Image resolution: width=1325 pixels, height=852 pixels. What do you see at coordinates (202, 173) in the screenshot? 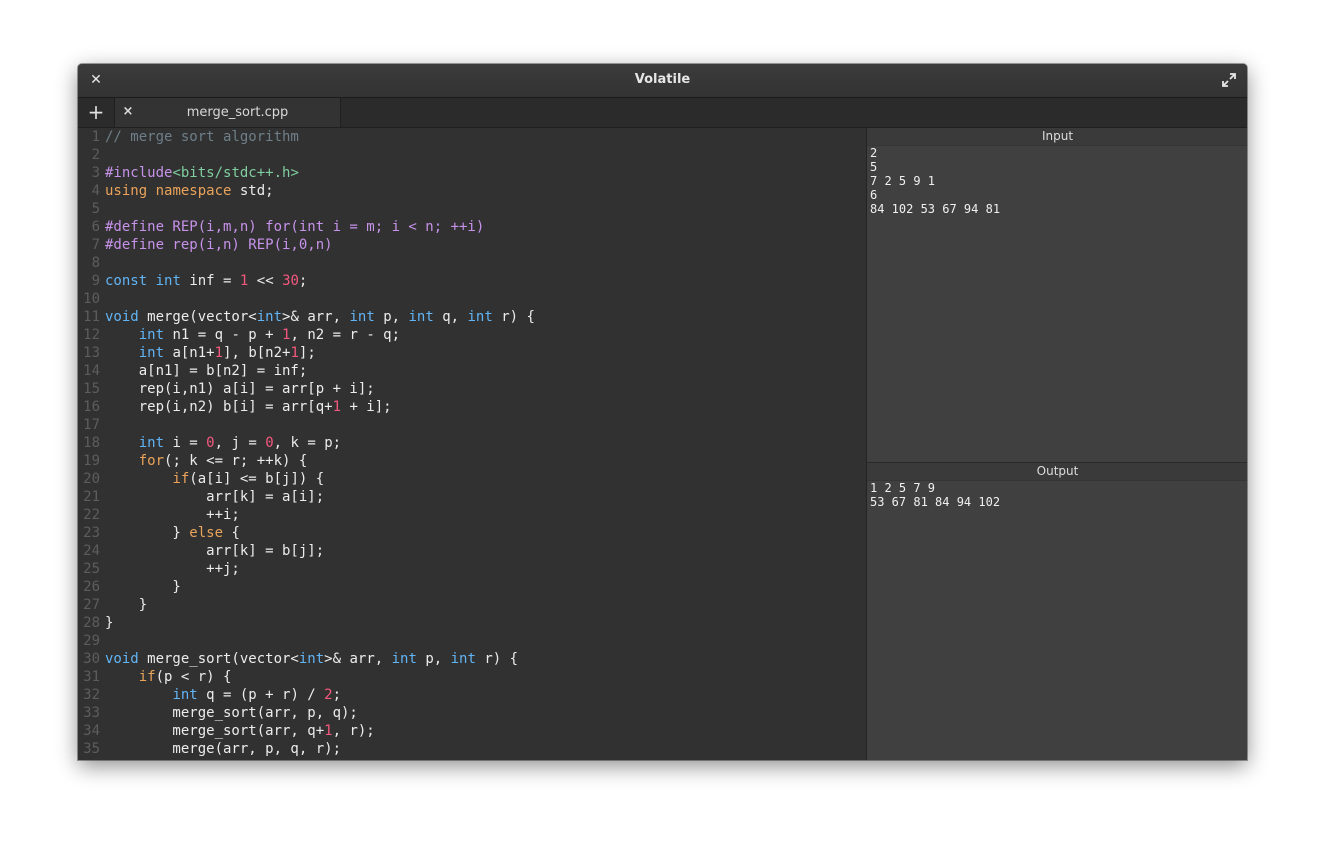
I see `code-text: #include<bits/stdc++.h>` at bounding box center [202, 173].